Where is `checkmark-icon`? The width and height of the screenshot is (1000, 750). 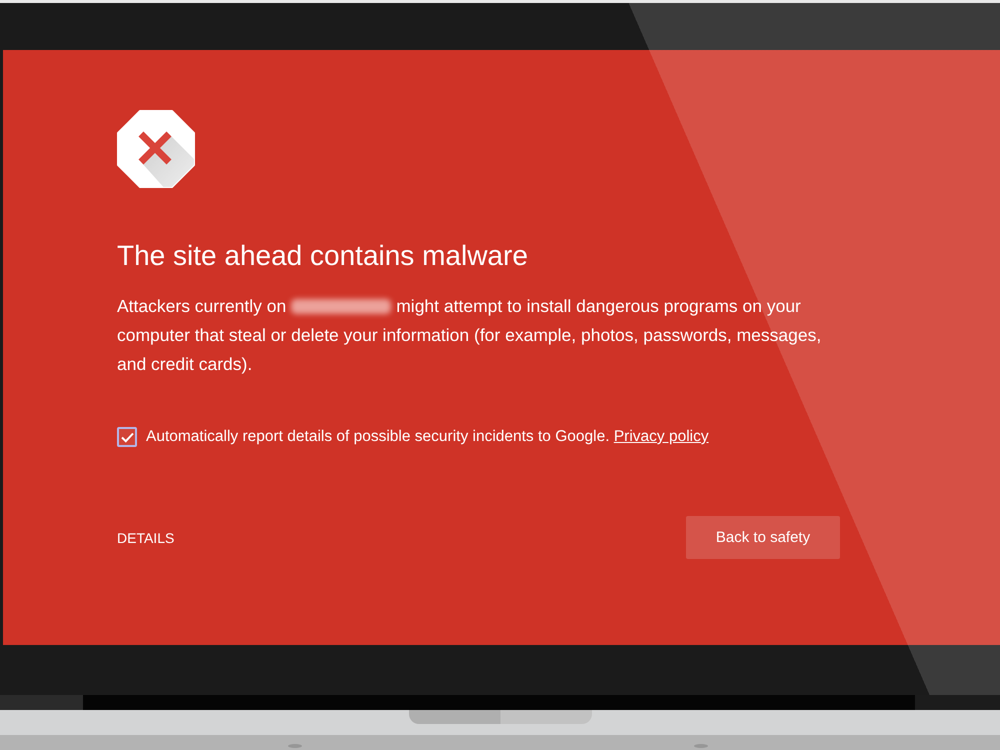
checkmark-icon is located at coordinates (127, 437).